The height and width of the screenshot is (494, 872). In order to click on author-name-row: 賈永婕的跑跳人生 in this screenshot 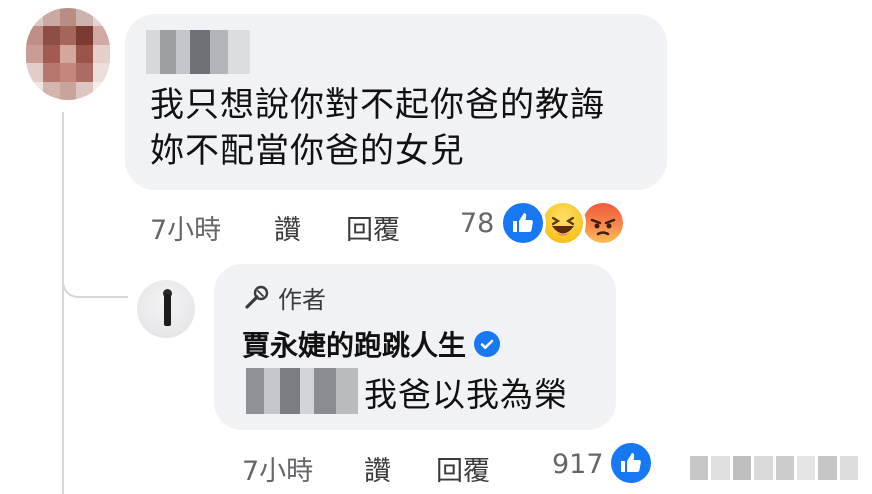, I will do `click(371, 344)`.